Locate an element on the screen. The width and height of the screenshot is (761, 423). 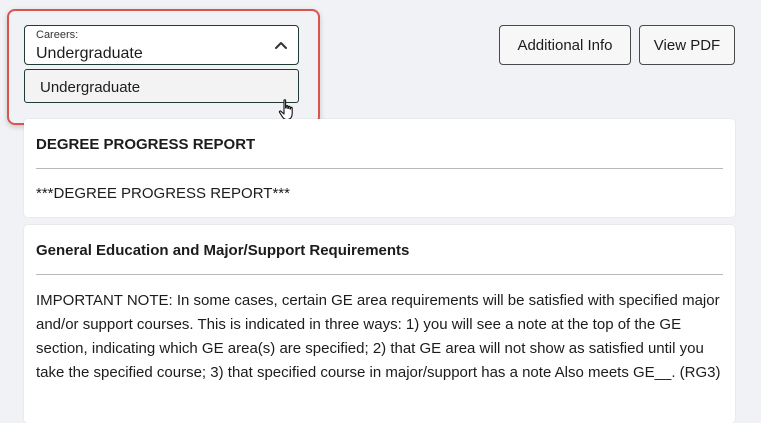
additional-info-button: Additional Info is located at coordinates (565, 45).